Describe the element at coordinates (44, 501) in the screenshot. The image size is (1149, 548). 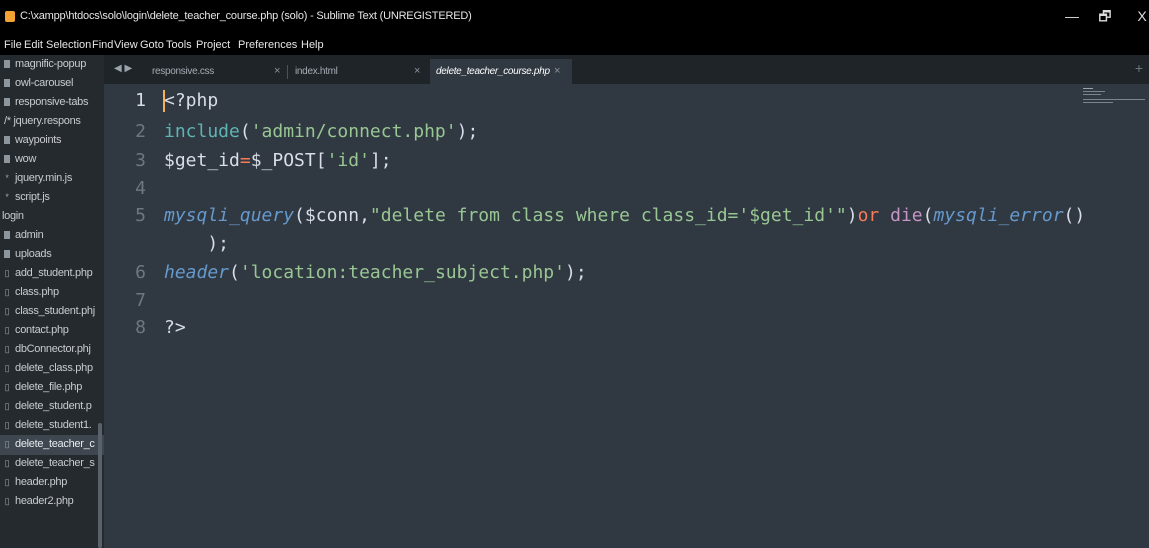
I see `sidebar-item-label: header2.php` at that location.